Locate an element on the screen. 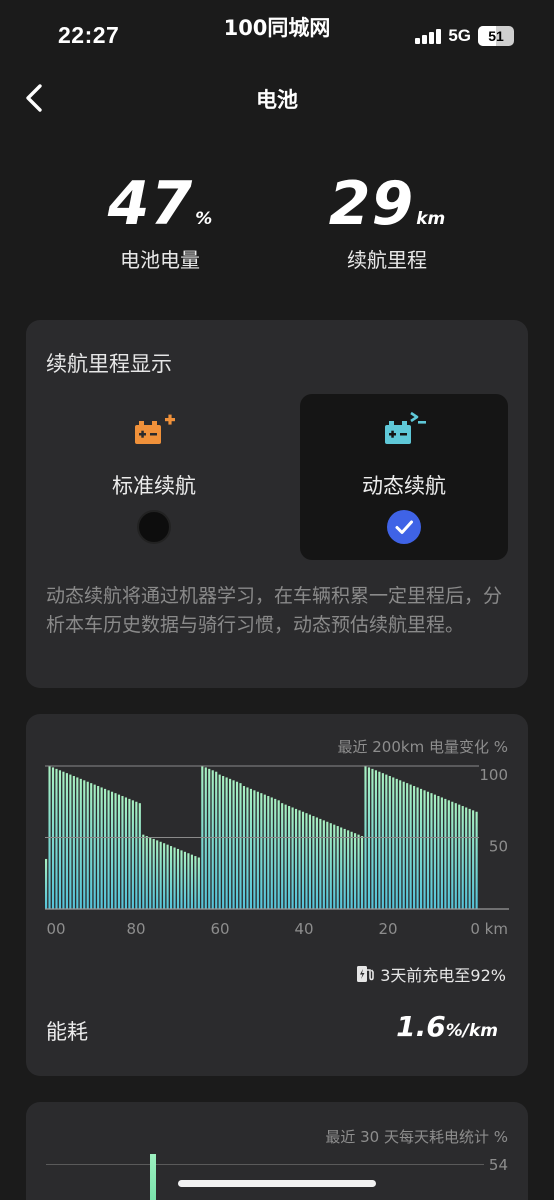 Image resolution: width=554 pixels, height=1200 pixels. checkmark-icon is located at coordinates (404, 527).